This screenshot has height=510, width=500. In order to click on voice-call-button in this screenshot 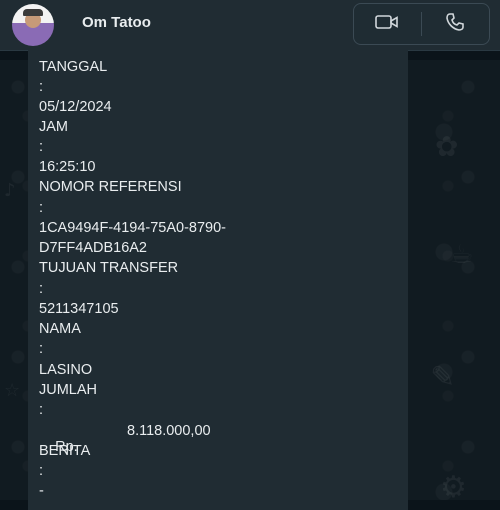, I will do `click(455, 24)`.